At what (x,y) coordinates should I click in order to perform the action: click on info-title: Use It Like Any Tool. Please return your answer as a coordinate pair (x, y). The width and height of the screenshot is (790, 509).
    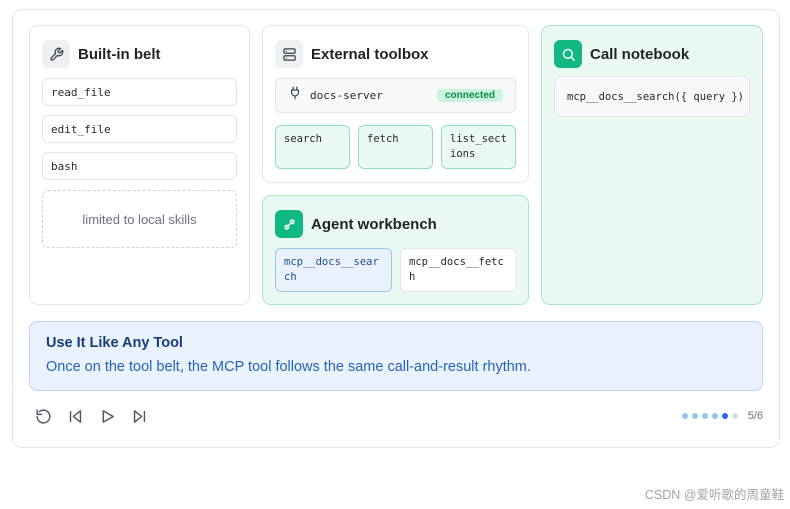
    Looking at the image, I should click on (114, 343).